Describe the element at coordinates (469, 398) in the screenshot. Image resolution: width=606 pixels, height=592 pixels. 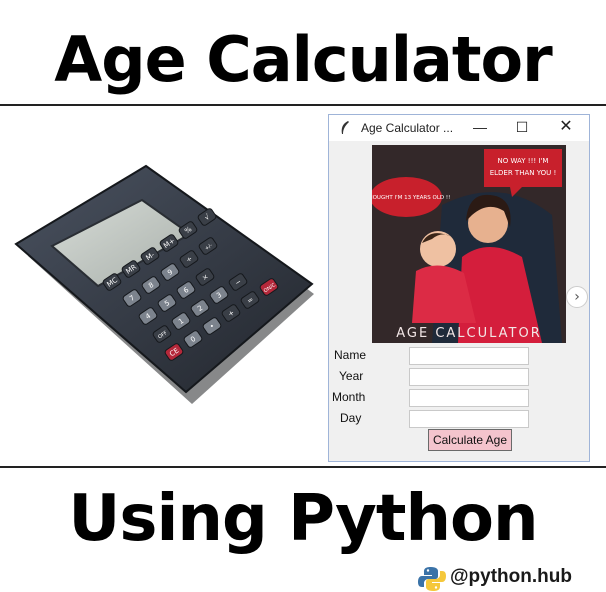
I see `month-input` at that location.